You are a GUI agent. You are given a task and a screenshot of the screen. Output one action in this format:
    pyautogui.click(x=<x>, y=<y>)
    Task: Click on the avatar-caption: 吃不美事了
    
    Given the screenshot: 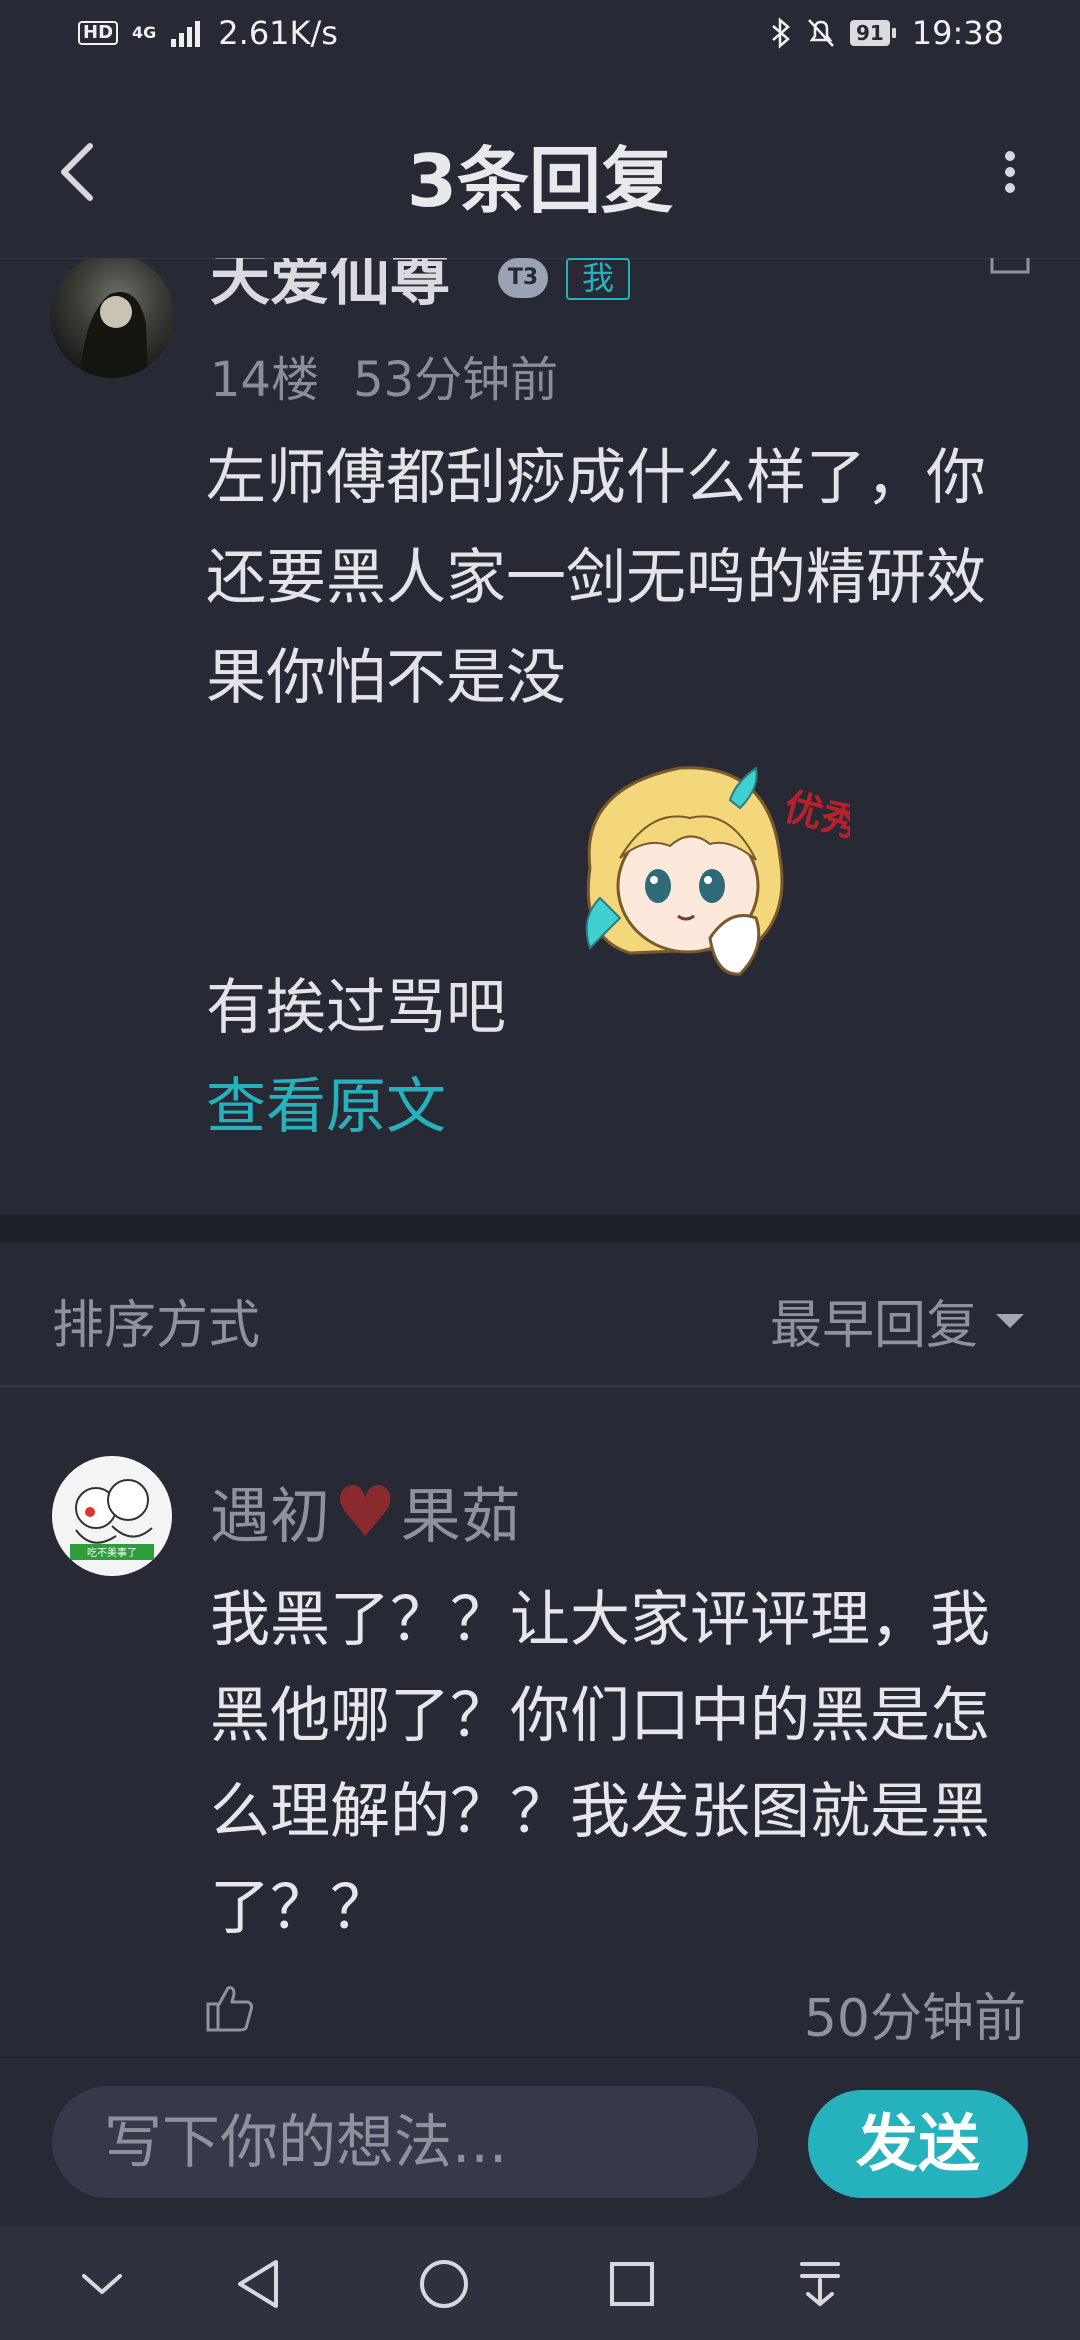 What is the action you would take?
    pyautogui.click(x=112, y=1552)
    